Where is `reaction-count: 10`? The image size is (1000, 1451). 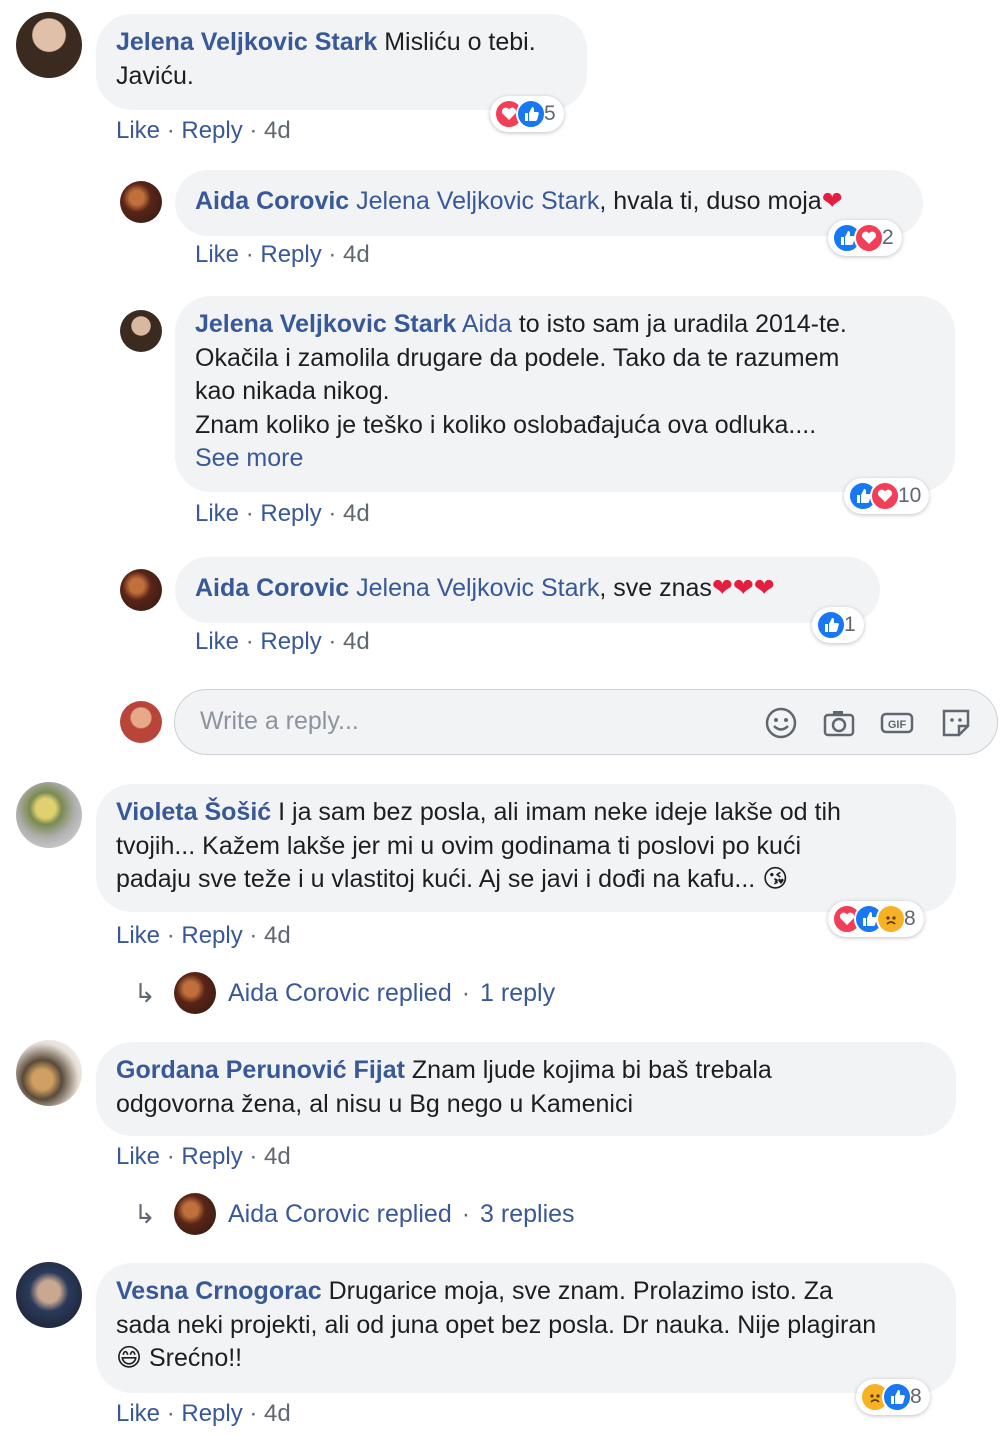
reaction-count: 10 is located at coordinates (910, 495).